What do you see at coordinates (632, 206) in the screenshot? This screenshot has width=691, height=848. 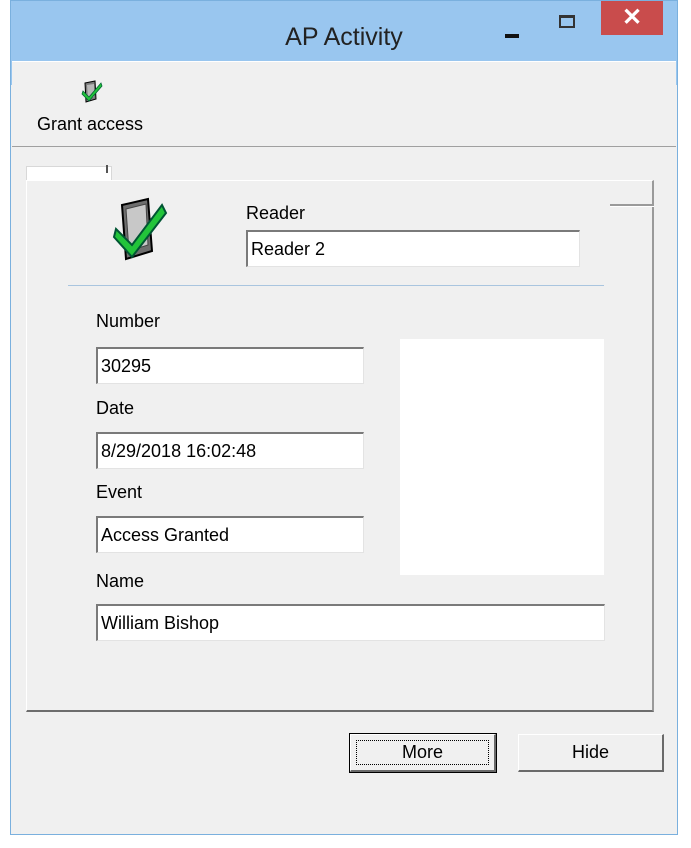 I see `panel-notch-highlight` at bounding box center [632, 206].